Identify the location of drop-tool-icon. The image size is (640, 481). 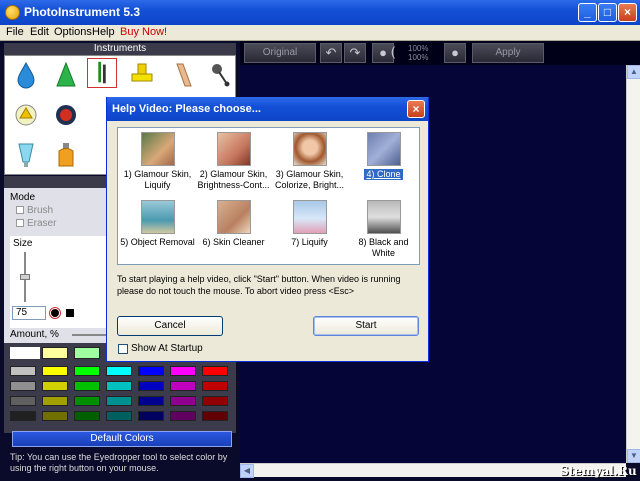
(26, 75).